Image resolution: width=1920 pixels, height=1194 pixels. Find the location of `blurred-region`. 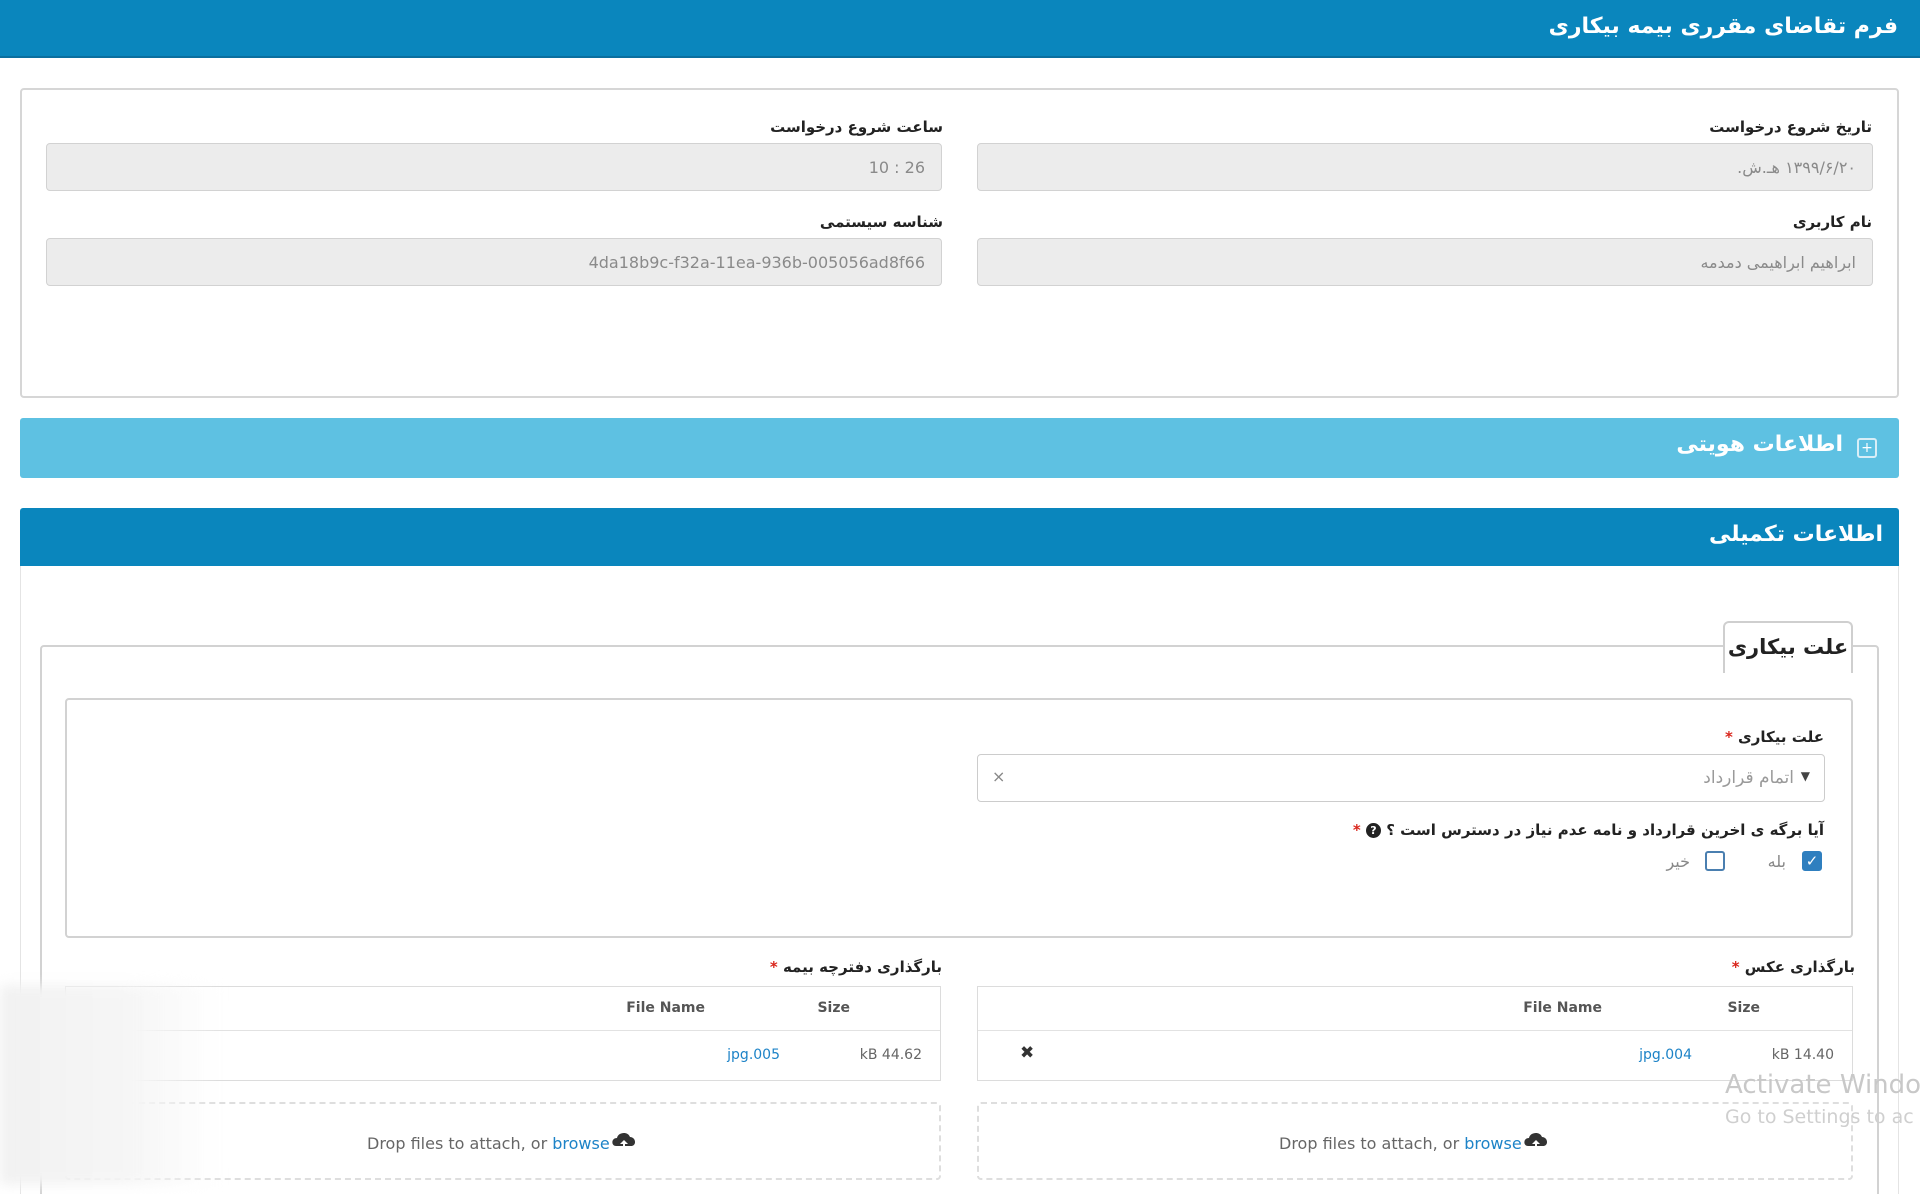

blurred-region is located at coordinates (110, 1085).